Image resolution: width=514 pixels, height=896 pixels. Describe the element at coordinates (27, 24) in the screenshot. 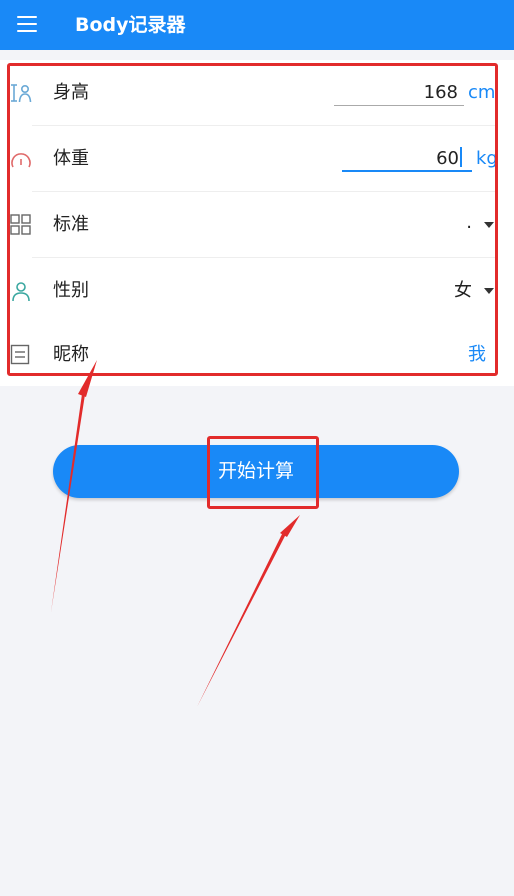

I see `hamburger-menu-icon` at that location.